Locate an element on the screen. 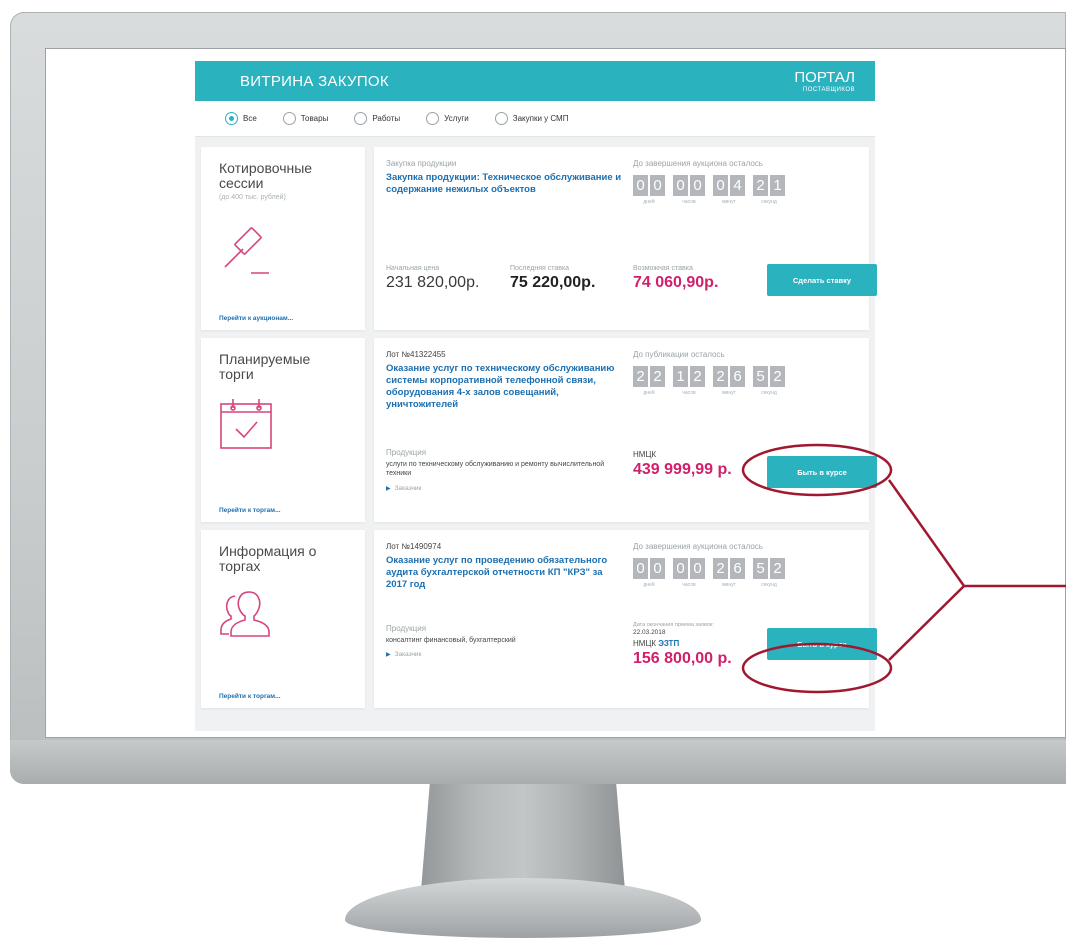 Image resolution: width=1066 pixels, height=941 pixels. timer-digits: 00 00 04 21 is located at coordinates (709, 185).